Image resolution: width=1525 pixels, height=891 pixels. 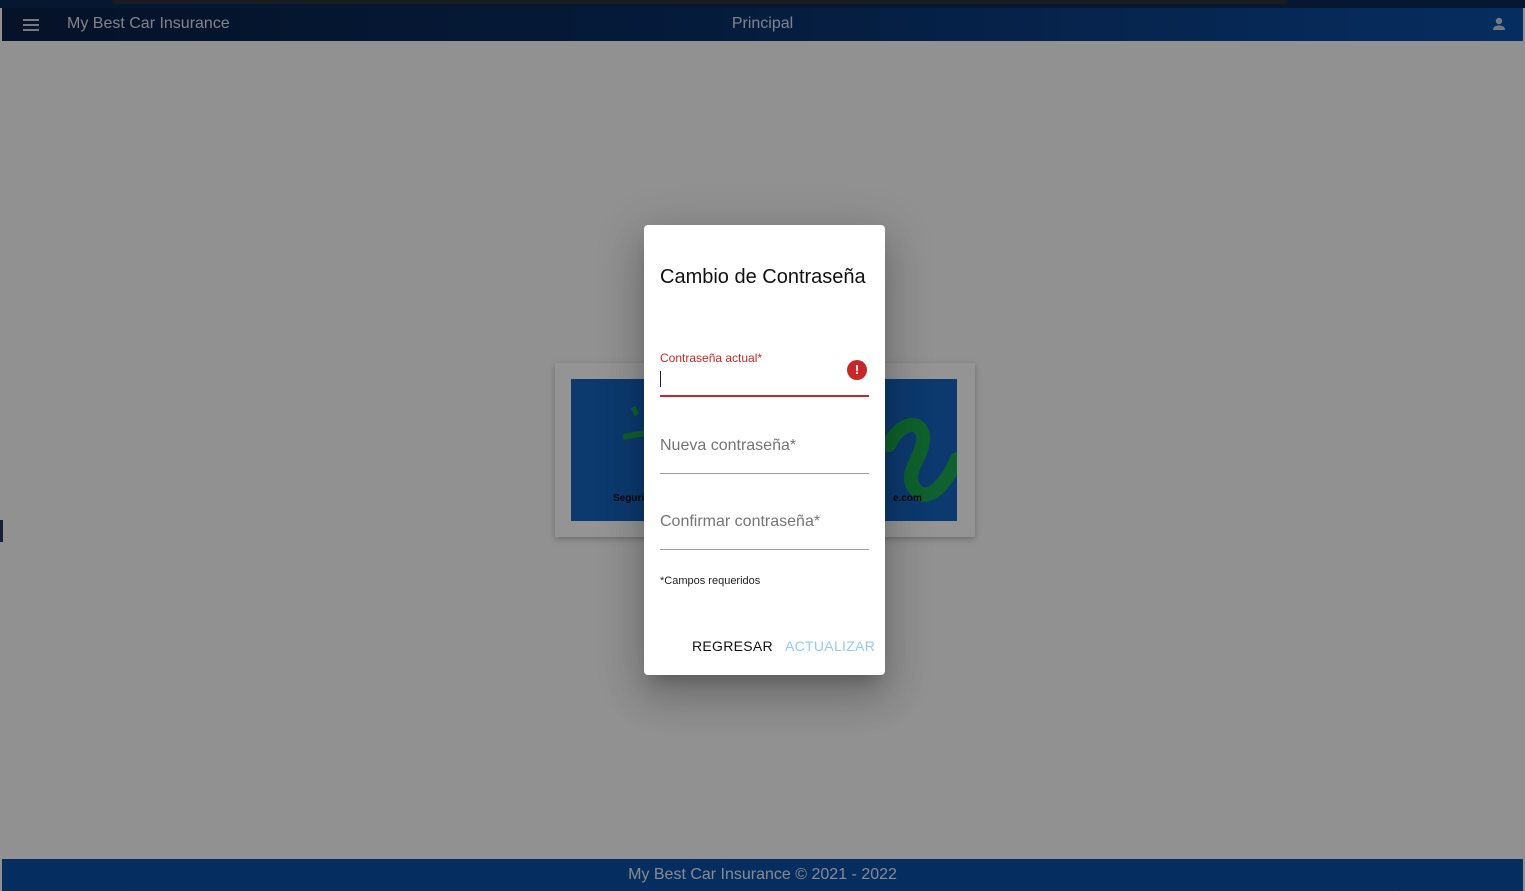 What do you see at coordinates (732, 646) in the screenshot?
I see `back-button: REGRESAR` at bounding box center [732, 646].